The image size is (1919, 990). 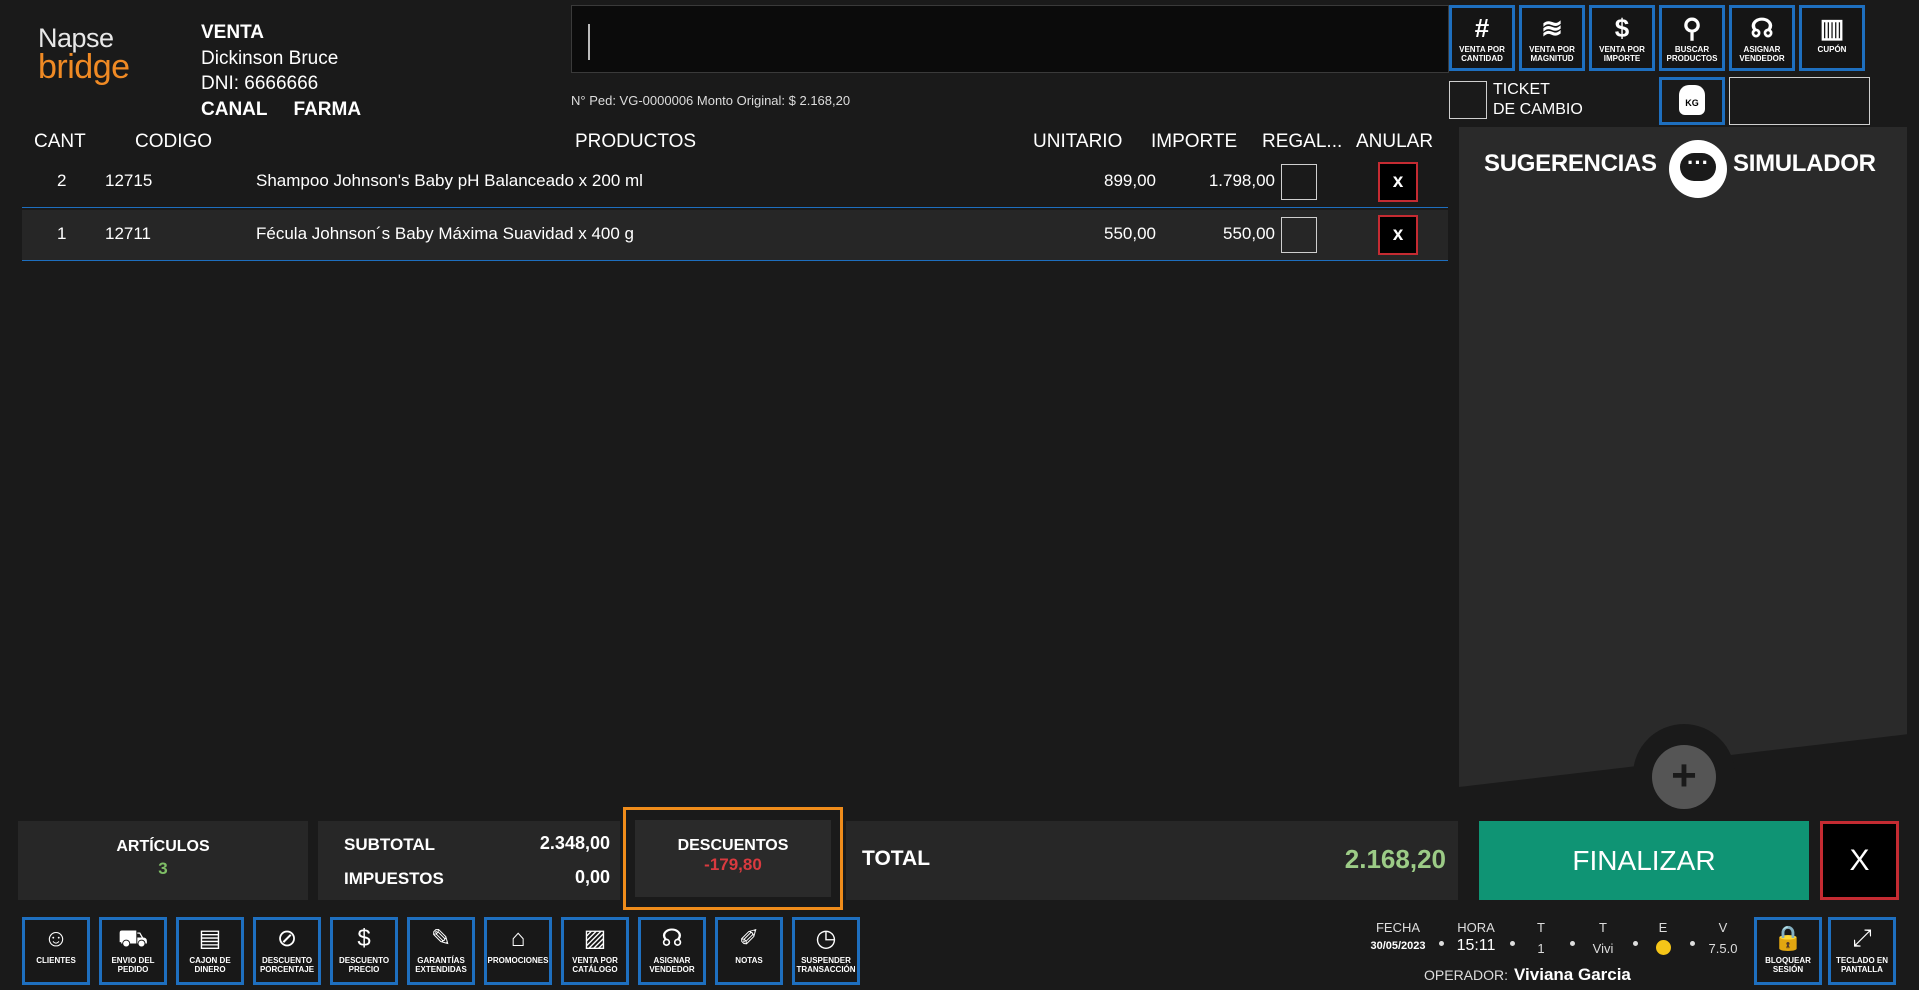 What do you see at coordinates (210, 965) in the screenshot?
I see `button-label: CAJON DE DINERO` at bounding box center [210, 965].